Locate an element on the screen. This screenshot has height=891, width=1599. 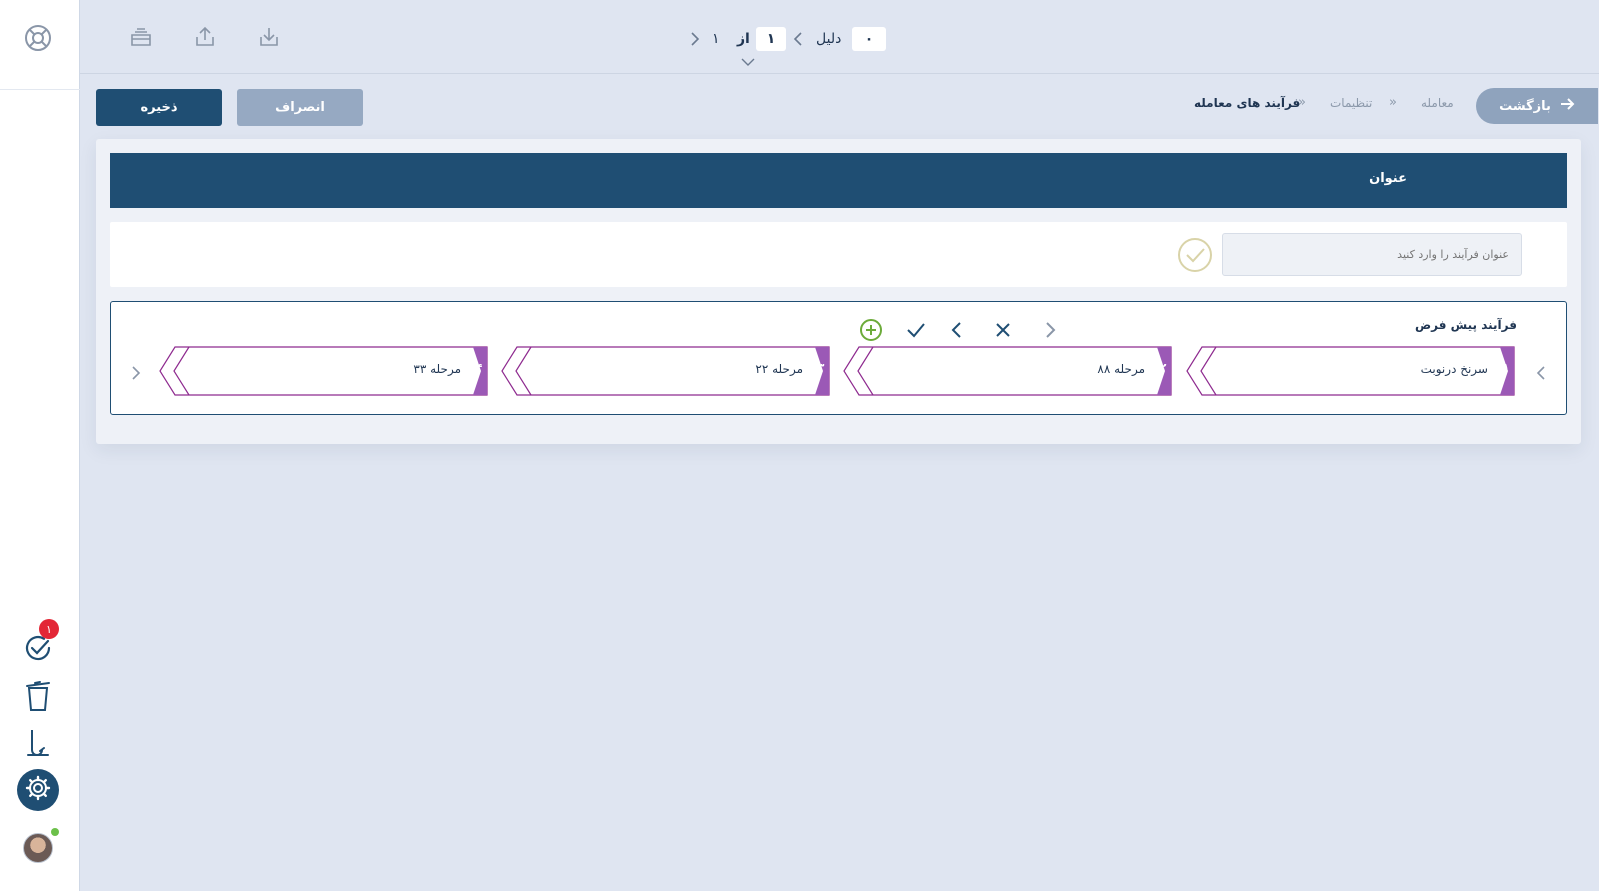
settings-button is located at coordinates (38, 790).